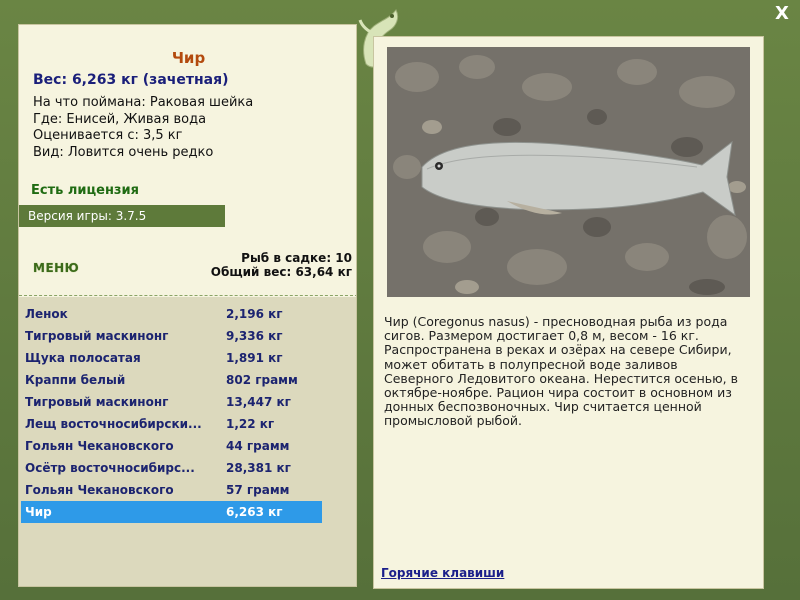 This screenshot has height=600, width=800. I want to click on catch-list-item: Гольян Чекановского 57 грамм, so click(171, 490).